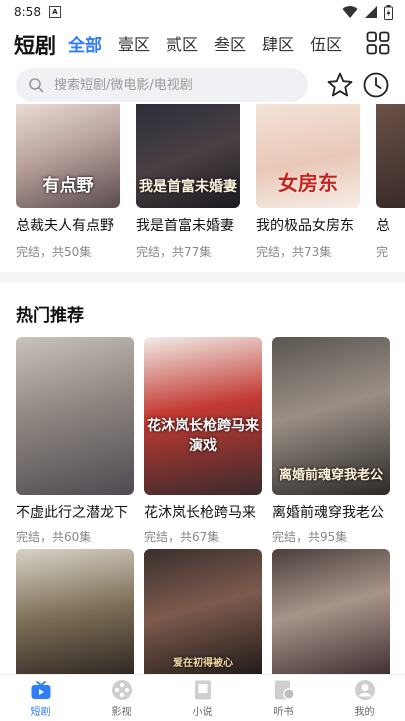 This screenshot has width=405, height=721. Describe the element at coordinates (371, 12) in the screenshot. I see `signal-icon` at that location.